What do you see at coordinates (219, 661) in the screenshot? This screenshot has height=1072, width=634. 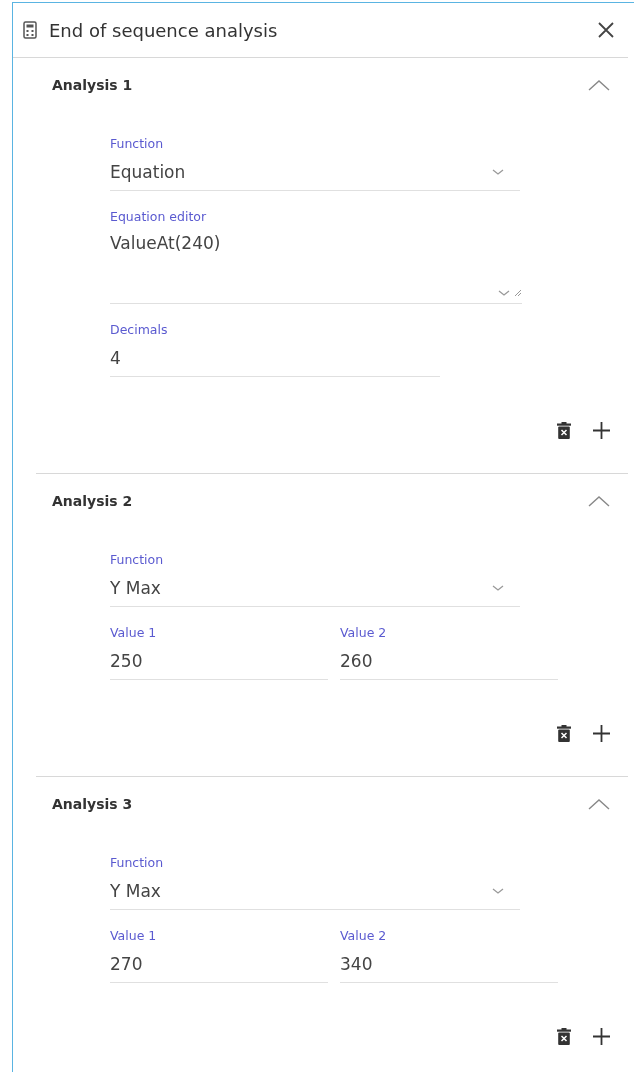 I see `input-field: 250` at bounding box center [219, 661].